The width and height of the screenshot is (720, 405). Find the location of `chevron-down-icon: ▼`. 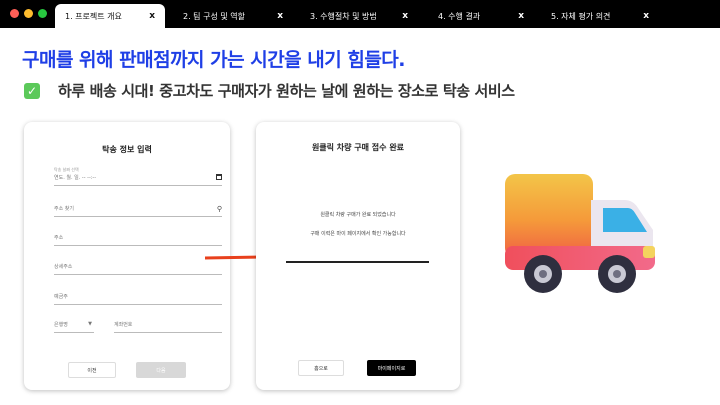

chevron-down-icon: ▼ is located at coordinates (90, 324).